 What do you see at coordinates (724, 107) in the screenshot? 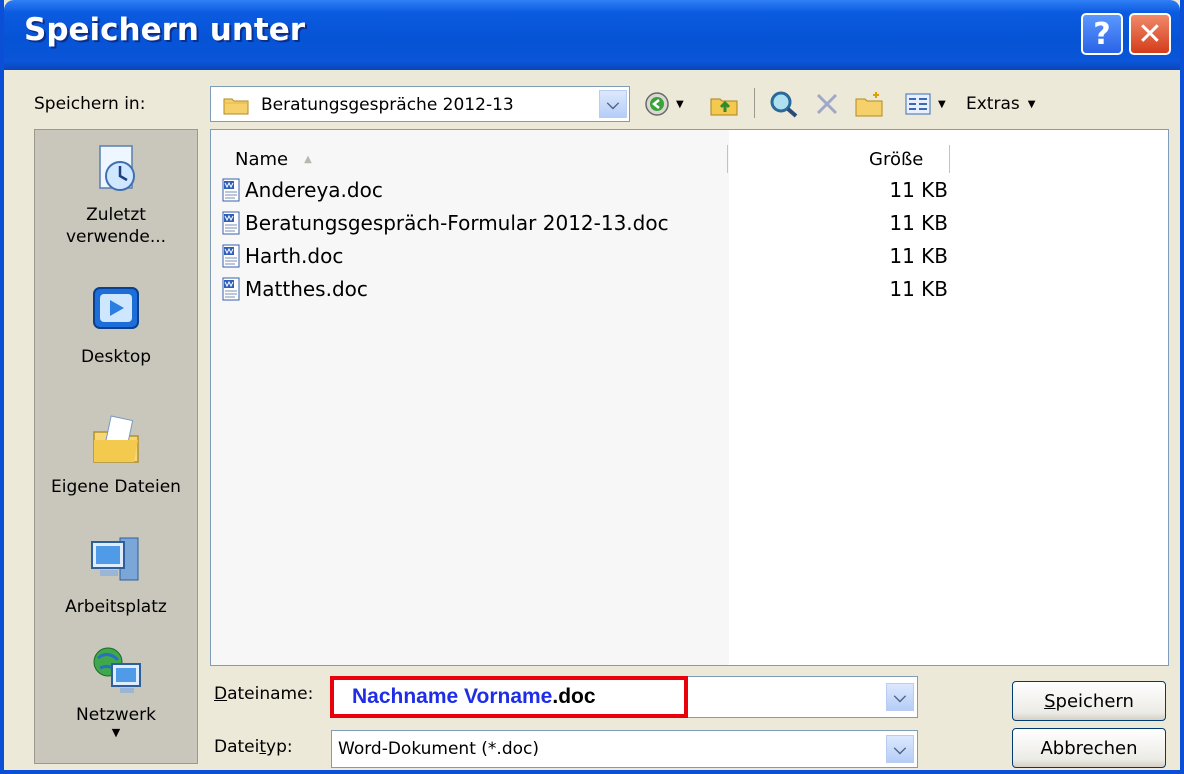
I see `folder-up-icon` at bounding box center [724, 107].